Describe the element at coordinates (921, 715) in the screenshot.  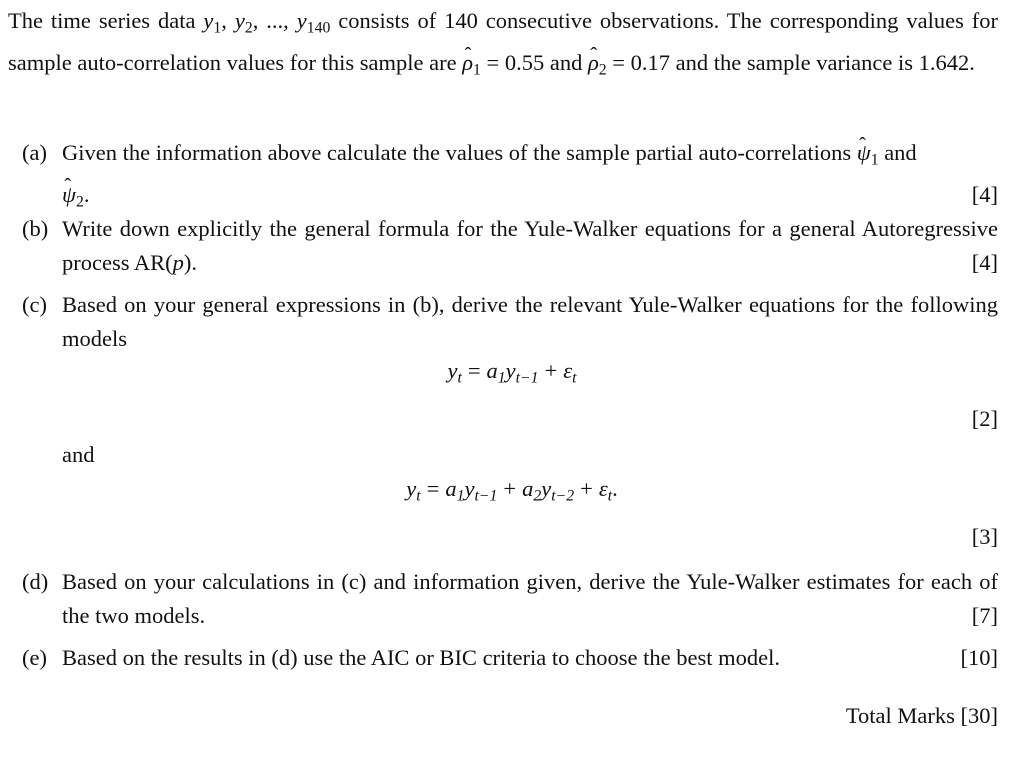
I see `total-marks: Total Marks [30]` at that location.